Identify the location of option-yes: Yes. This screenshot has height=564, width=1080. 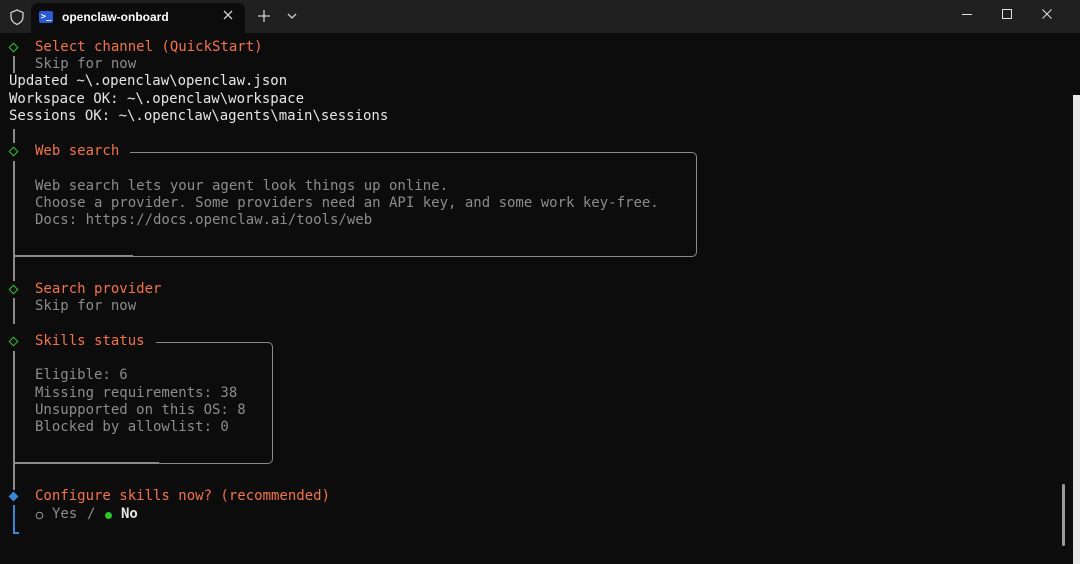
(64, 514).